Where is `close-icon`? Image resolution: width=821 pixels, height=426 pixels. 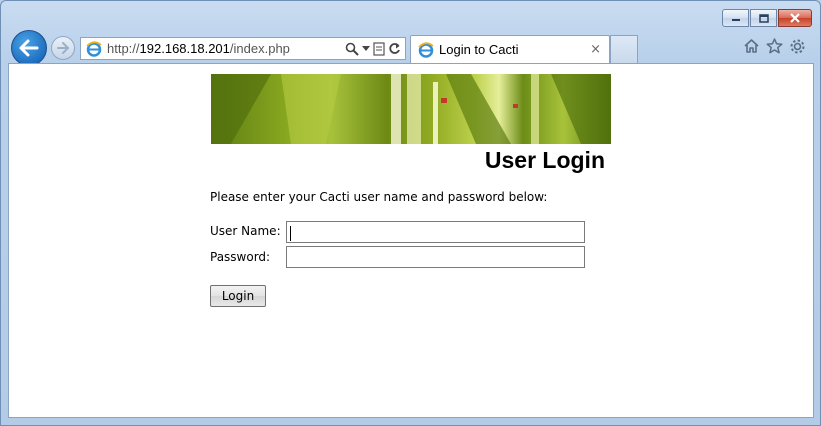
close-icon is located at coordinates (795, 18).